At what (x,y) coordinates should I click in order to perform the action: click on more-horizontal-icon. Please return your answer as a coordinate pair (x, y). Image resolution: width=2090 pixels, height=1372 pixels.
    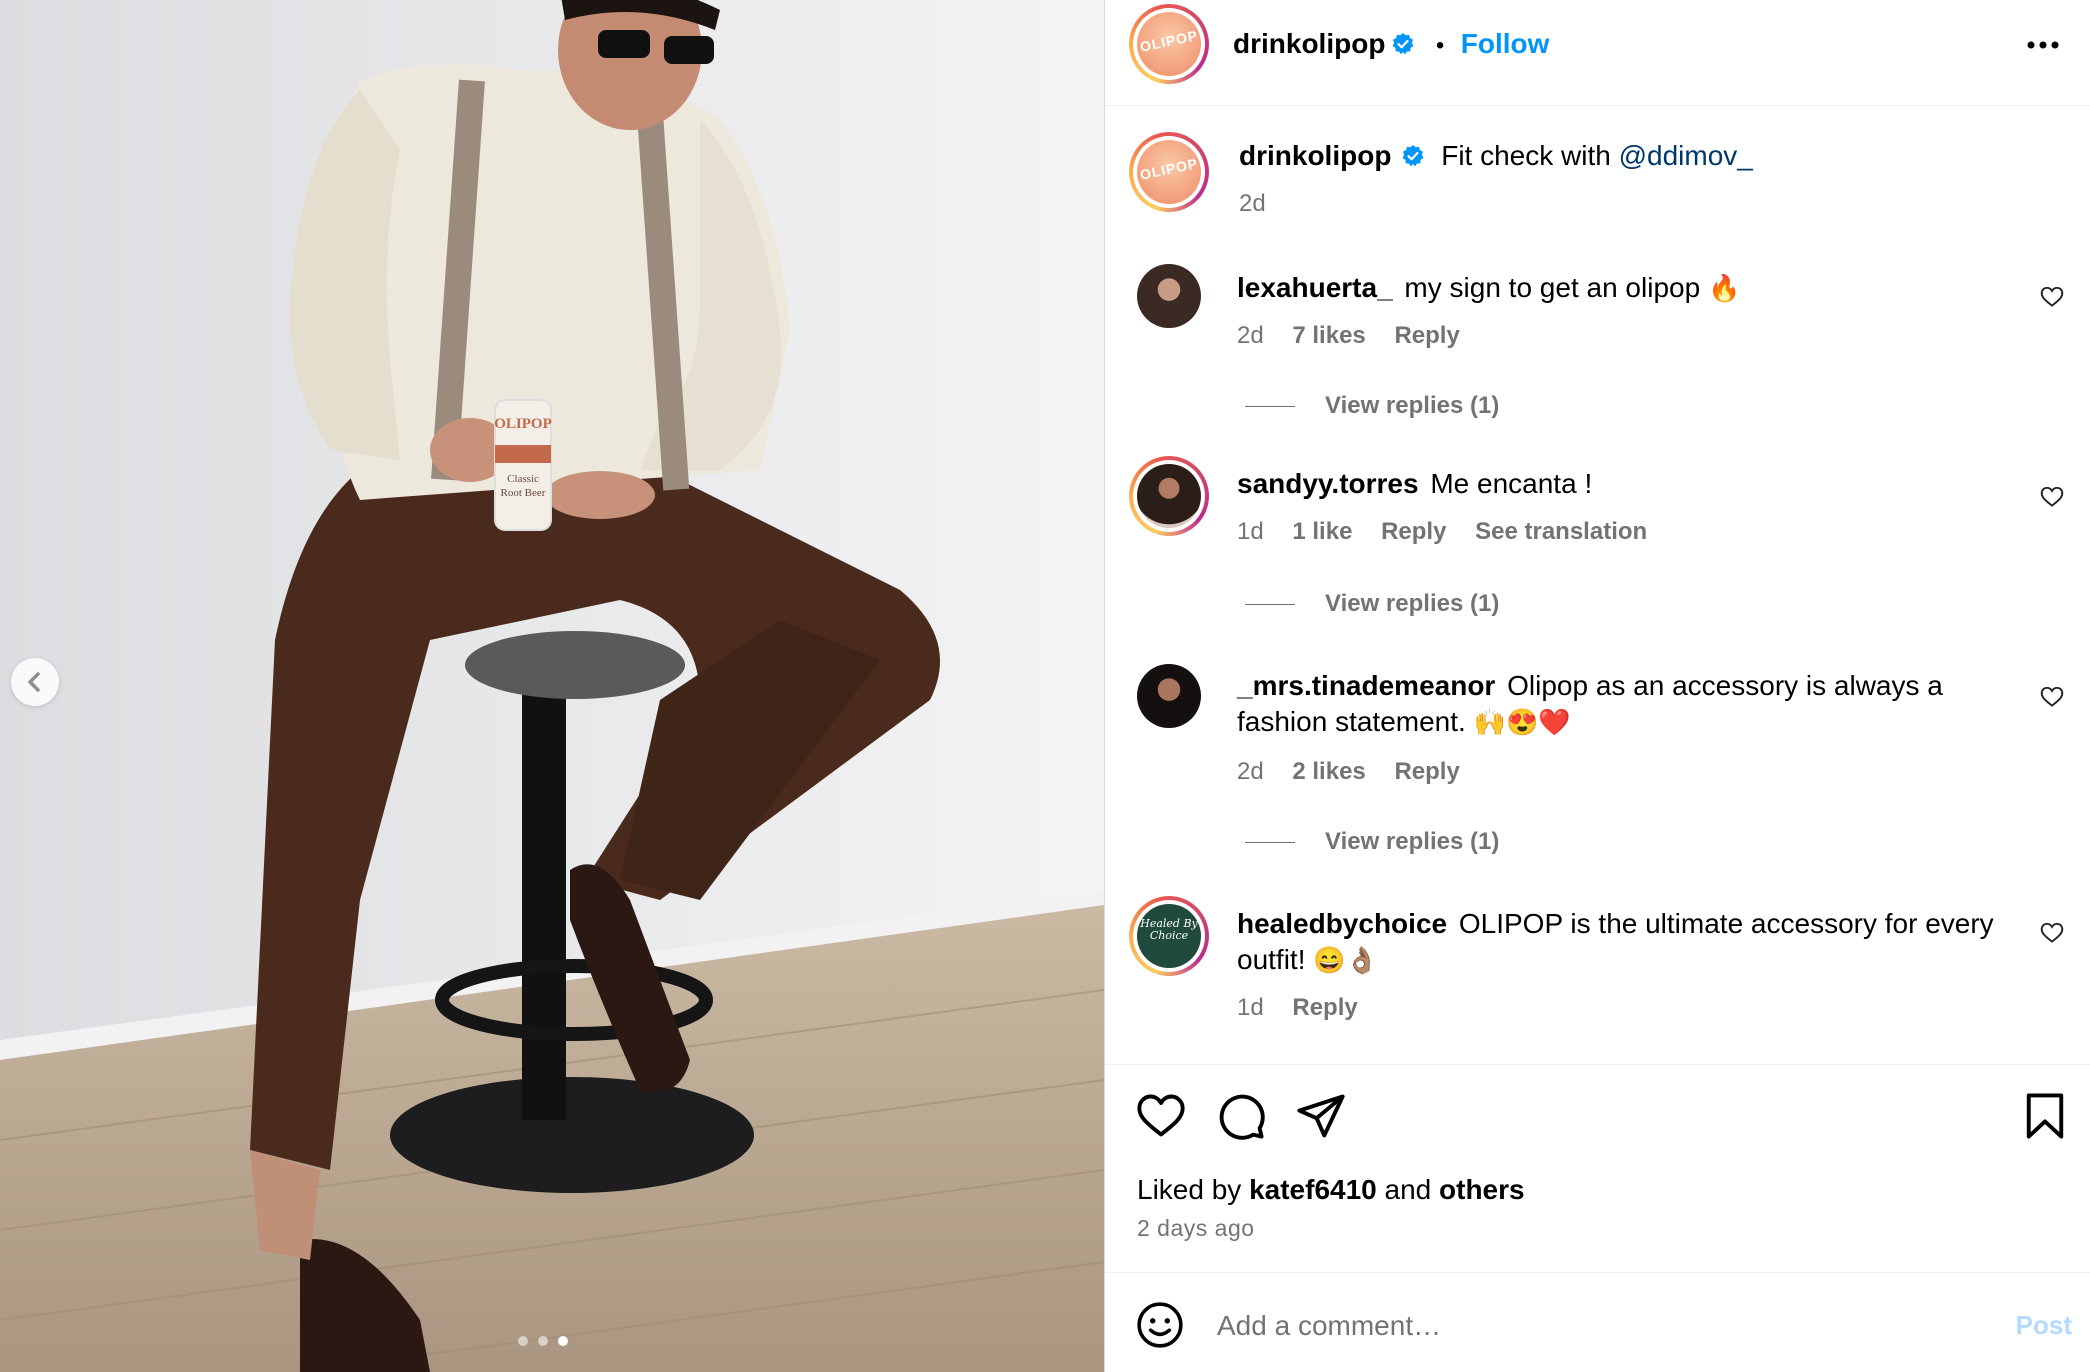
    Looking at the image, I should click on (2043, 45).